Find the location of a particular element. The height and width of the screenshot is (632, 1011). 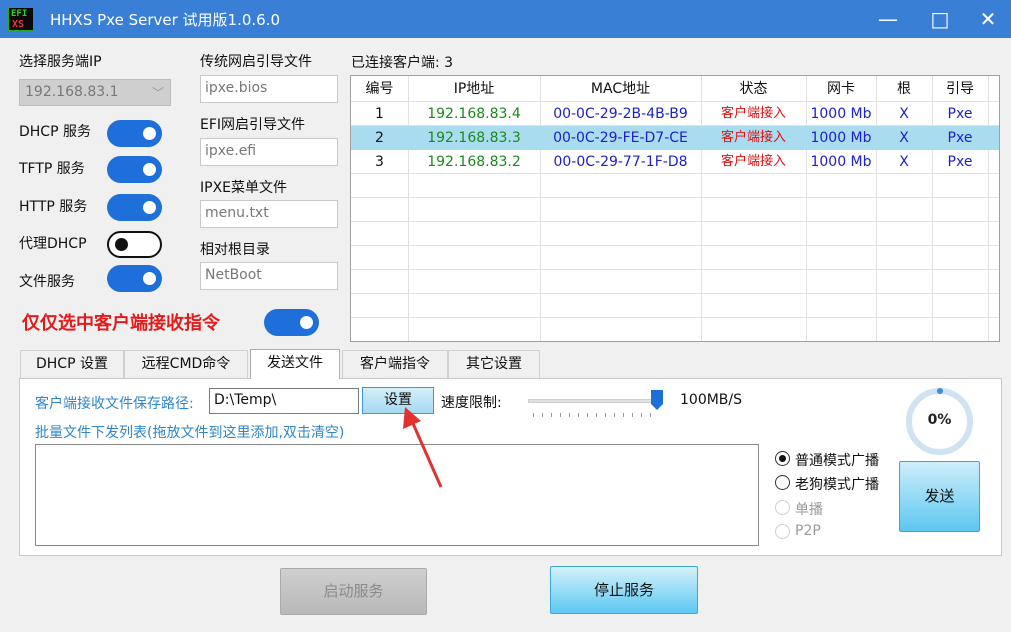

row-id: 3 is located at coordinates (379, 162).